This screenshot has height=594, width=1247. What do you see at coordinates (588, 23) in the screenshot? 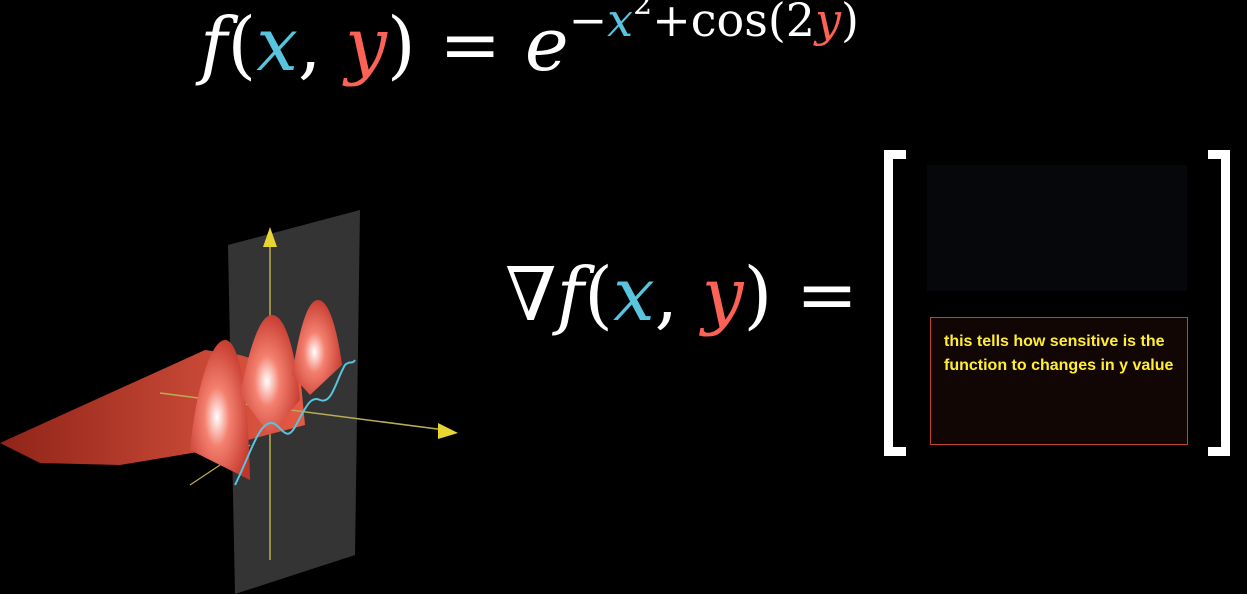
I see `exponent-minus: −` at bounding box center [588, 23].